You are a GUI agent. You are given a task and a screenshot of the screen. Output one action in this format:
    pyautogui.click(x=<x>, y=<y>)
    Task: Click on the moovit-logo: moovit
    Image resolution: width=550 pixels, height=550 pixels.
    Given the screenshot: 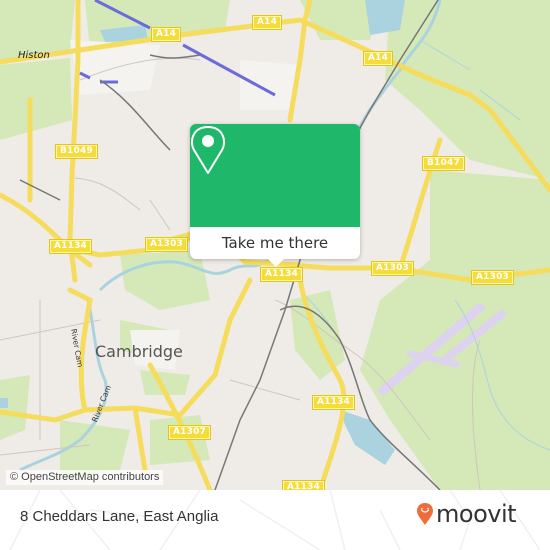 What is the action you would take?
    pyautogui.click(x=466, y=514)
    